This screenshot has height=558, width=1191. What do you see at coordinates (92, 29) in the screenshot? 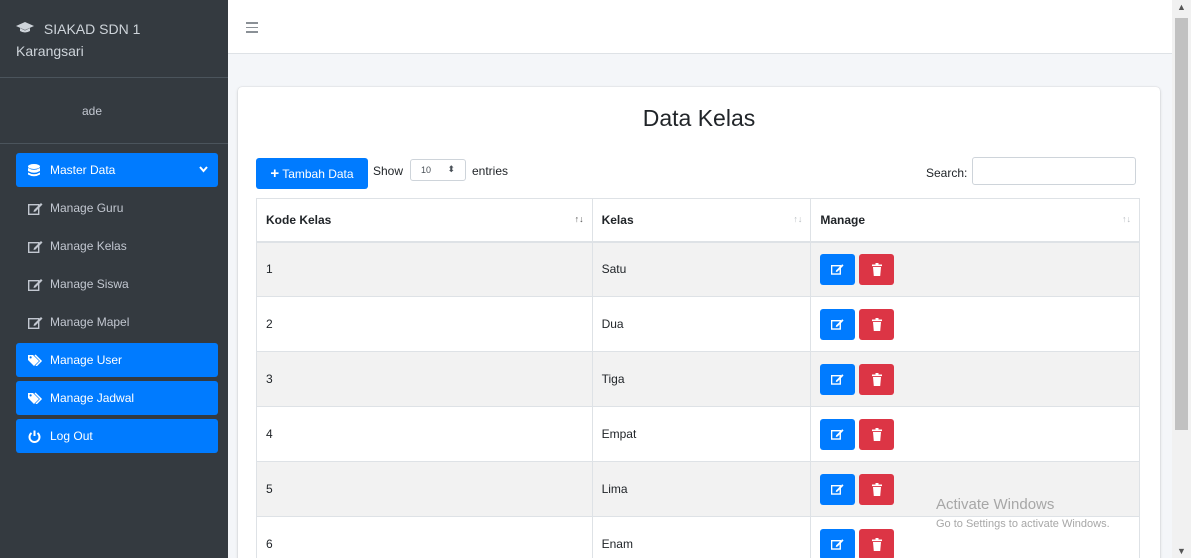
I see `brand-name: SIAKAD SDN 1` at bounding box center [92, 29].